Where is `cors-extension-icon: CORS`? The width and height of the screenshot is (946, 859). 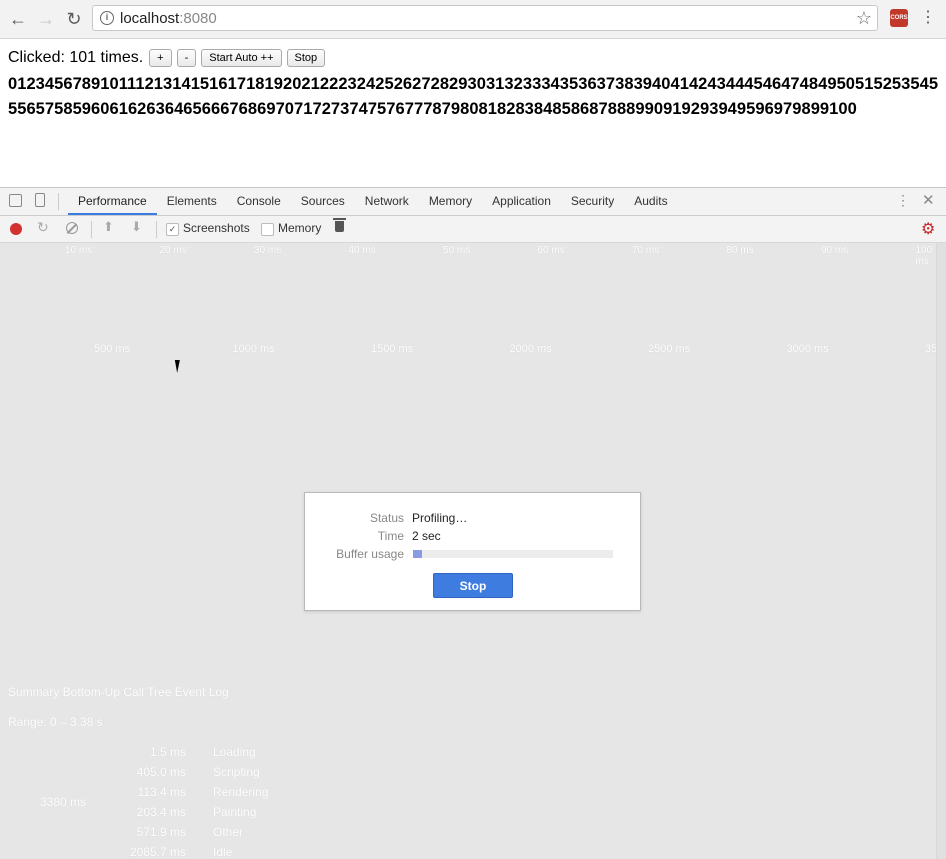 cors-extension-icon: CORS is located at coordinates (899, 18).